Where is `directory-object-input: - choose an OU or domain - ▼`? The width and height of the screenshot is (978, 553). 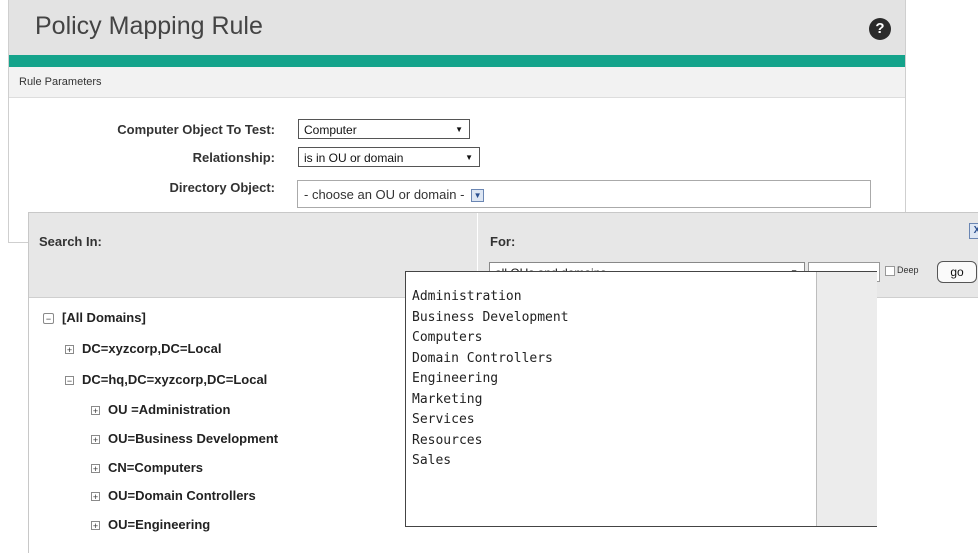 directory-object-input: - choose an OU or domain - ▼ is located at coordinates (584, 194).